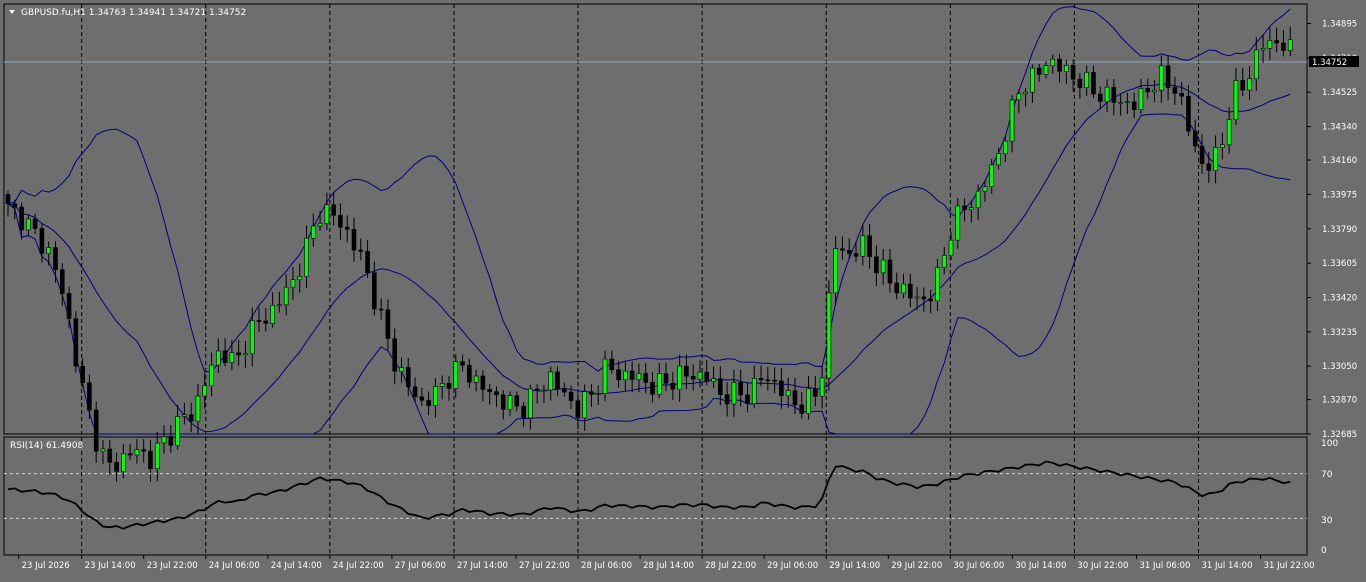  Describe the element at coordinates (1339, 367) in the screenshot. I see `price-tick-label: 1.33050` at that location.